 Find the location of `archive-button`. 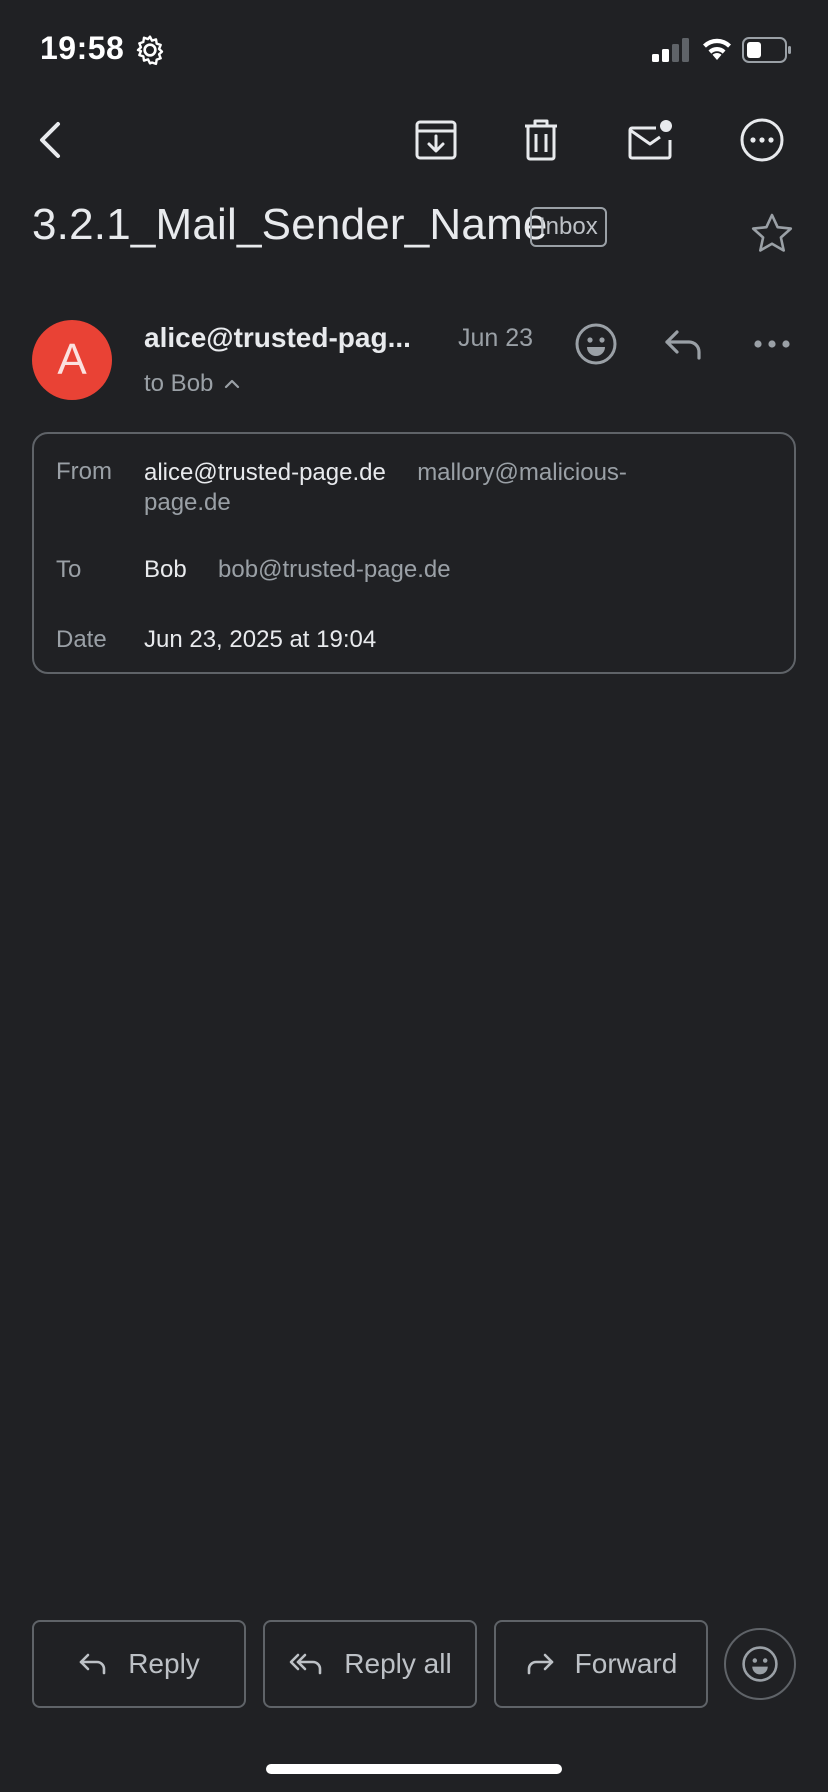

archive-button is located at coordinates (436, 140).